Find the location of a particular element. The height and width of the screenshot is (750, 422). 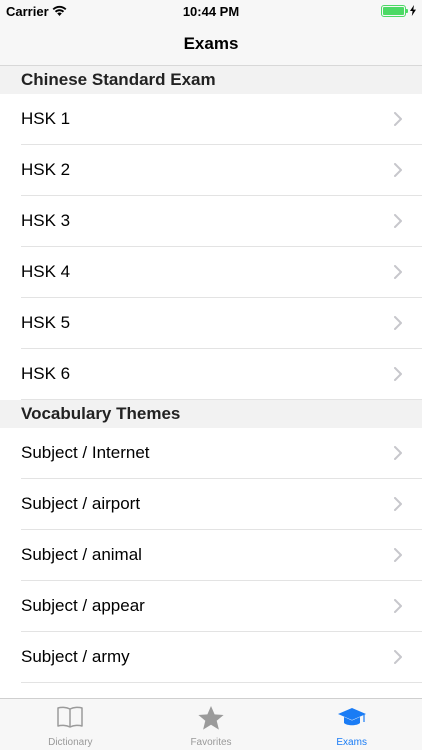

list-item-label: HSK 6 is located at coordinates (46, 373).